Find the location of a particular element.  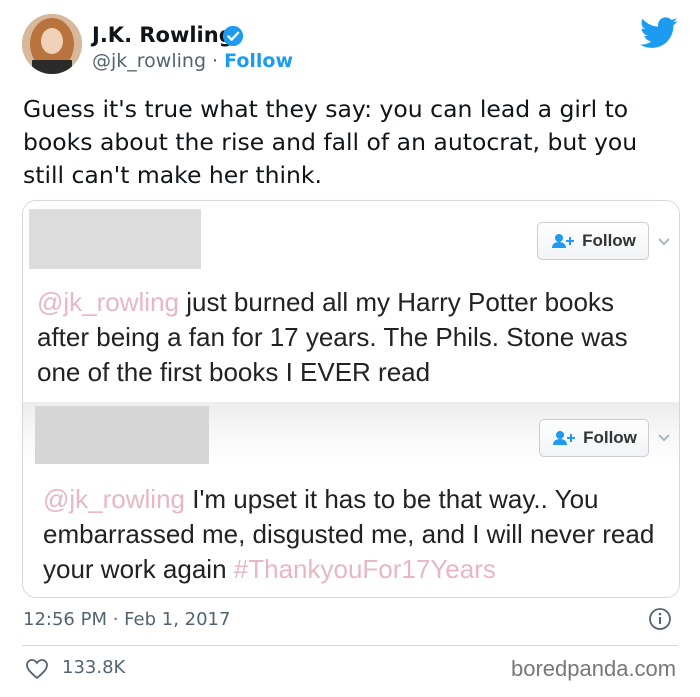

author-name: J.K. Rowling is located at coordinates (163, 35).